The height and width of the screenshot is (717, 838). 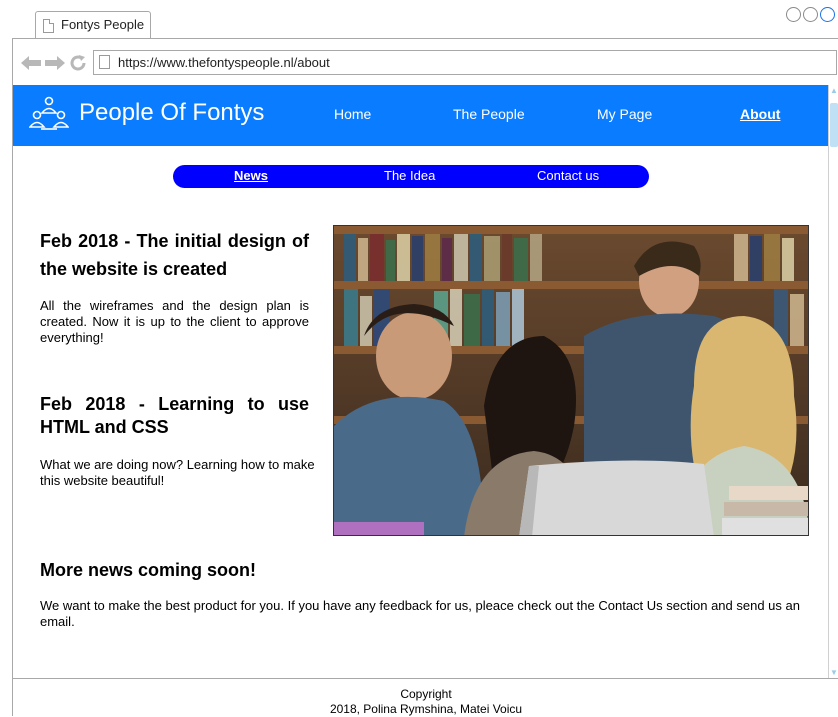 What do you see at coordinates (148, 570) in the screenshot?
I see `more-news-title: More news coming soon!` at bounding box center [148, 570].